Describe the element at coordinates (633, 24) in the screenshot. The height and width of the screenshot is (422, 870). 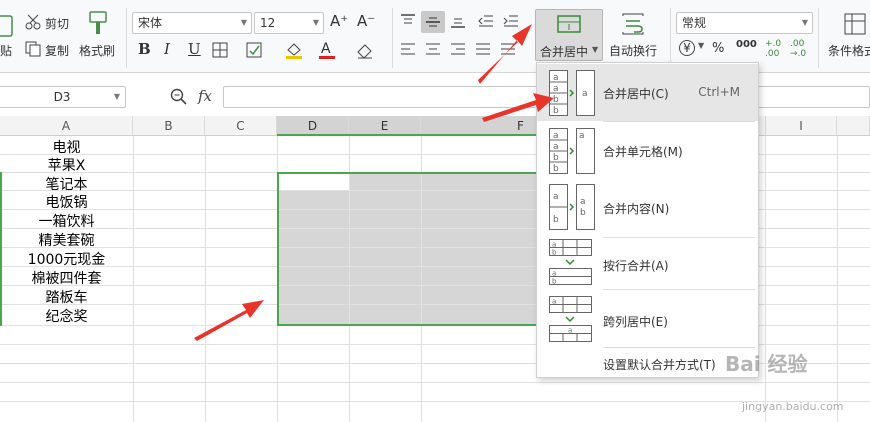
I see `wrap-text-icon` at that location.